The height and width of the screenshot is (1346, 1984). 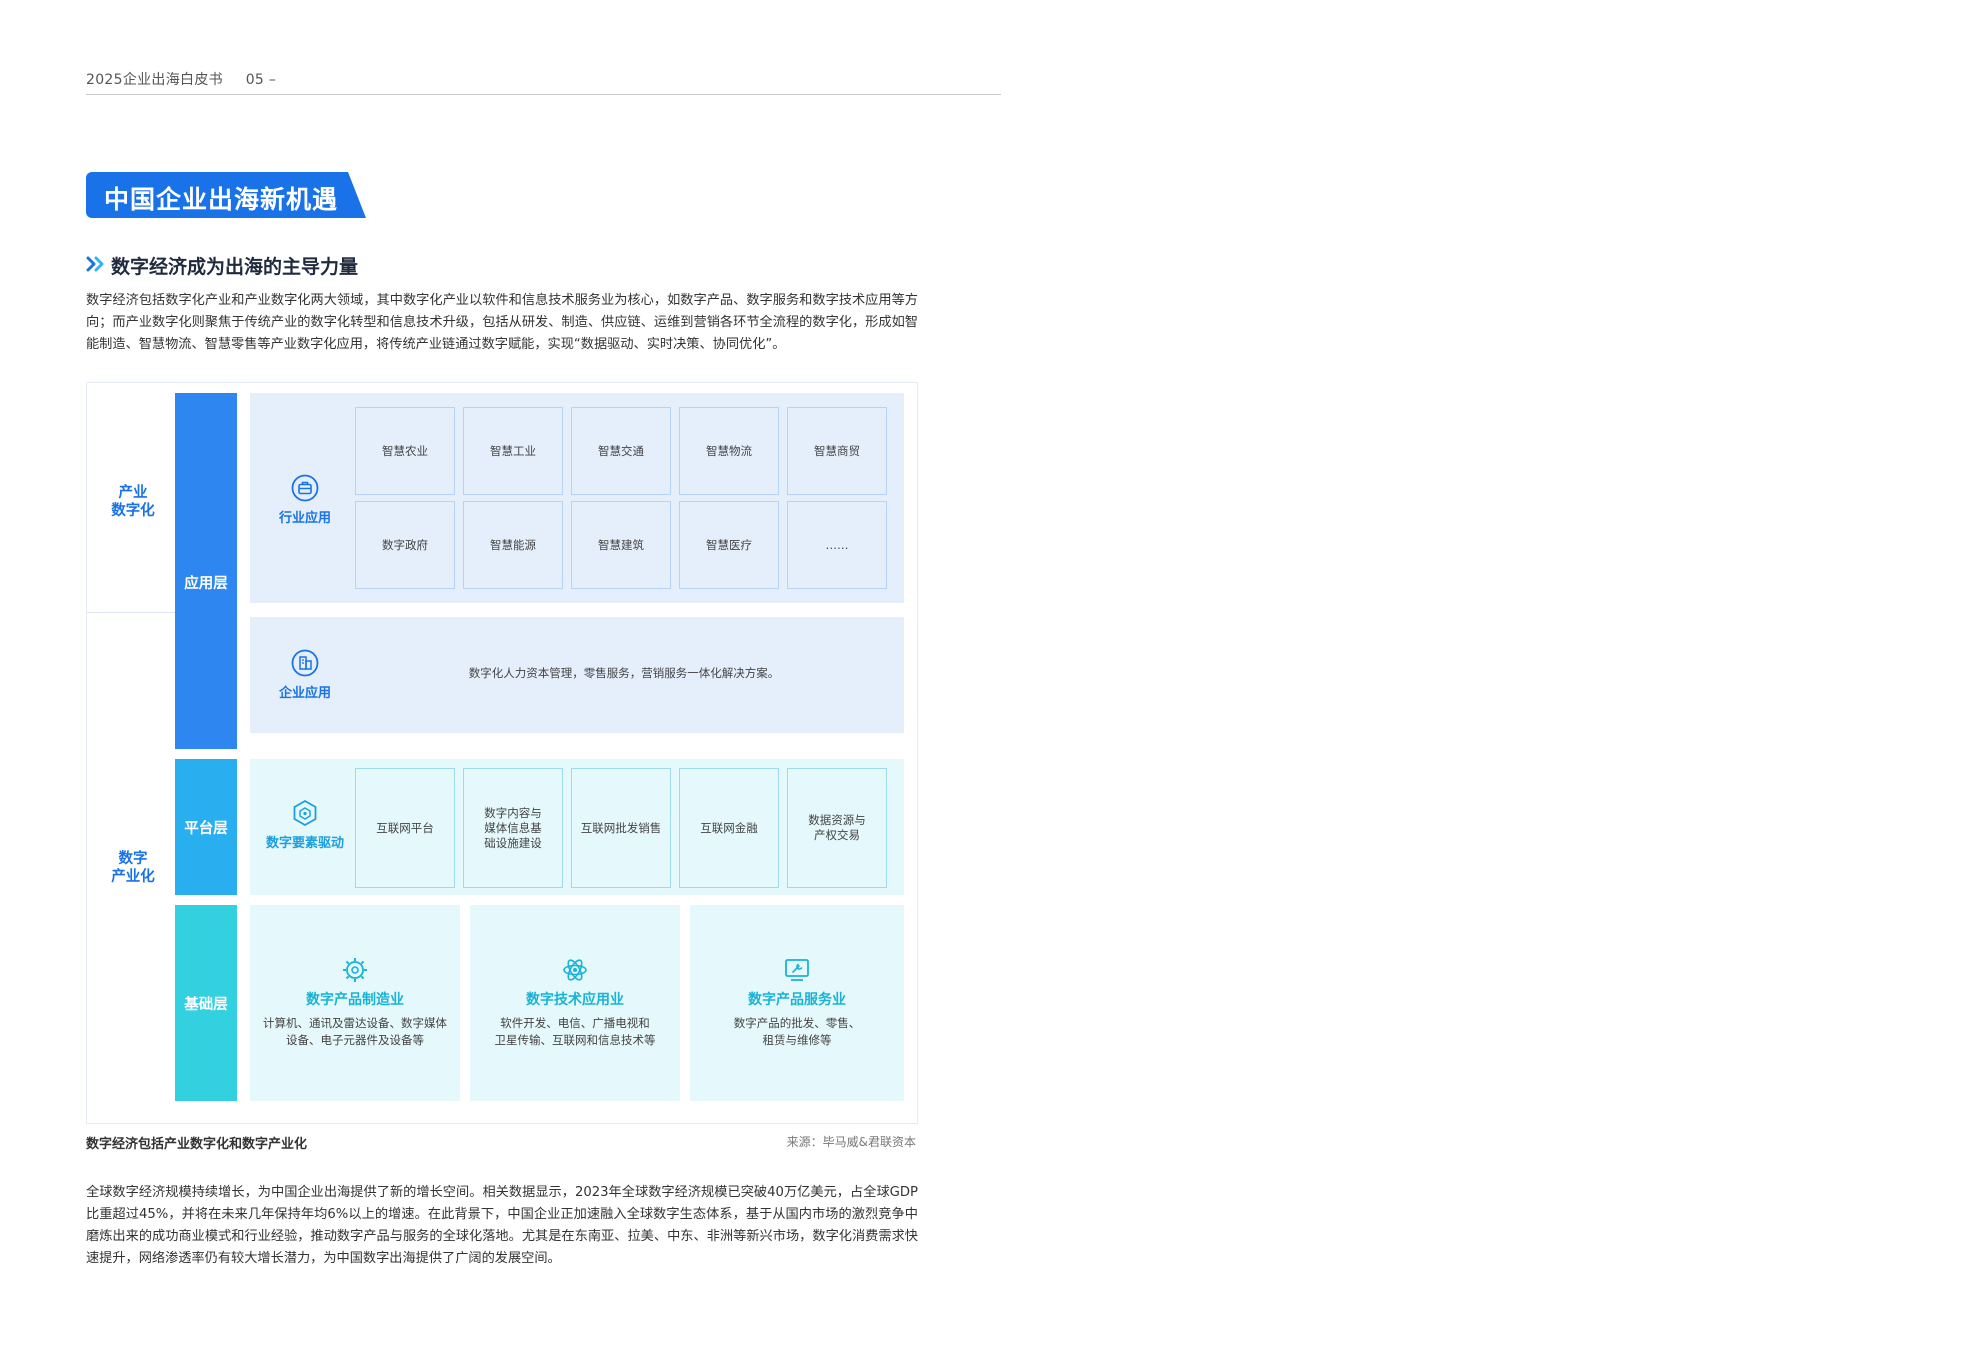 What do you see at coordinates (621, 451) in the screenshot?
I see `industry-item: 智慧交通` at bounding box center [621, 451].